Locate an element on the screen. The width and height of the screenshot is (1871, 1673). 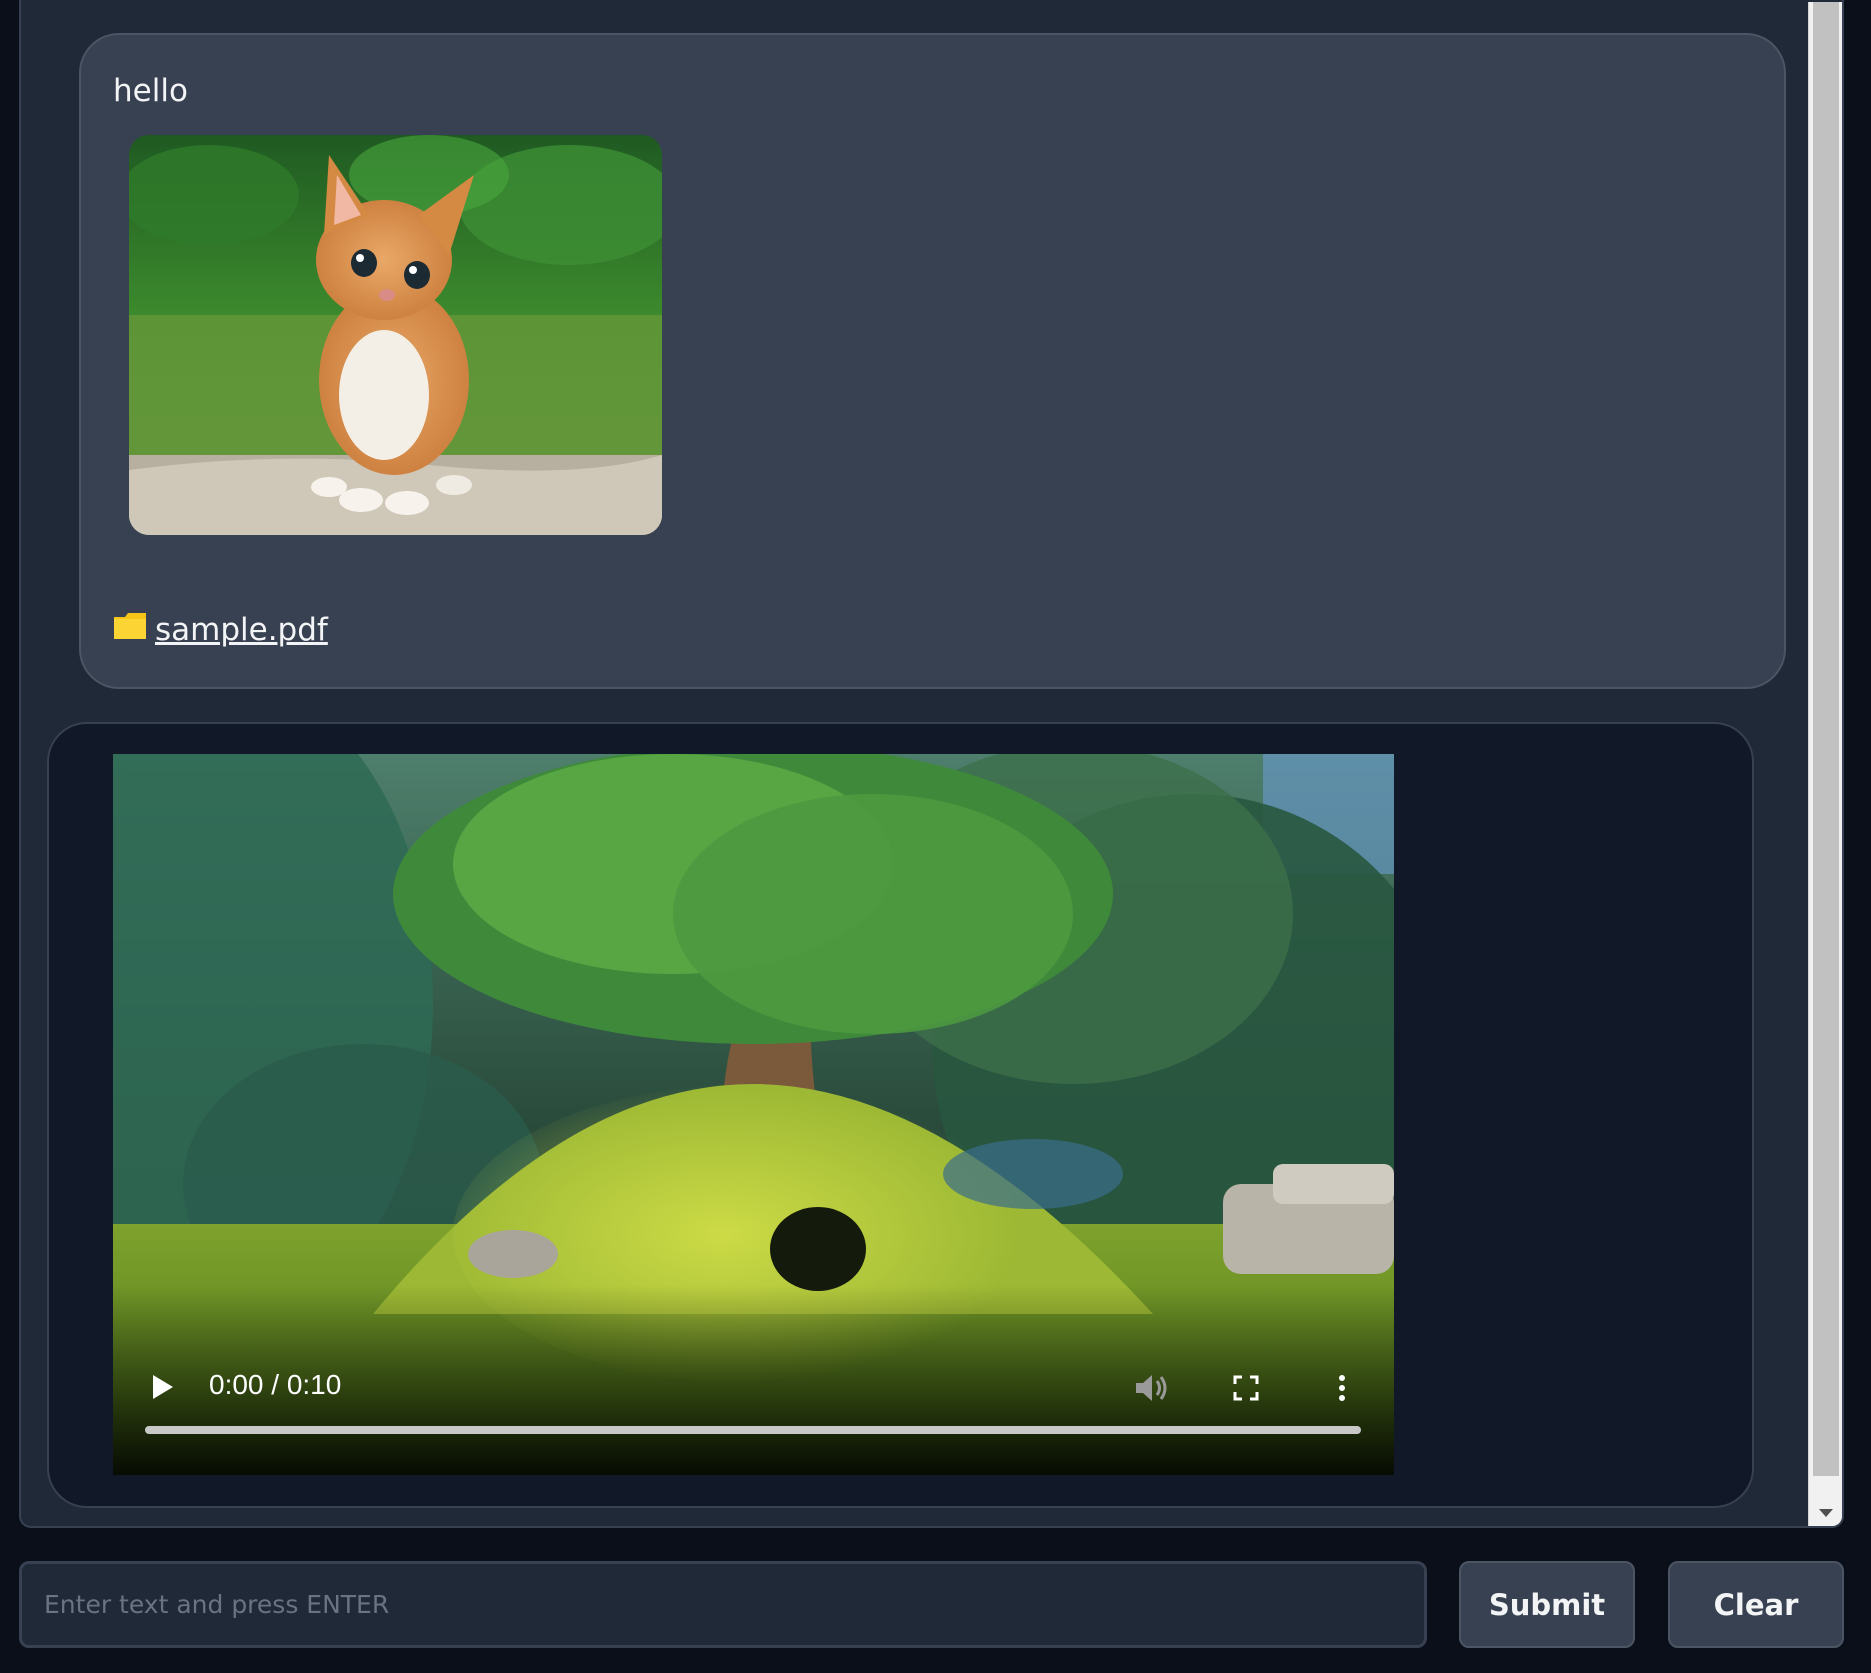
more-options-button is located at coordinates (1342, 1388).